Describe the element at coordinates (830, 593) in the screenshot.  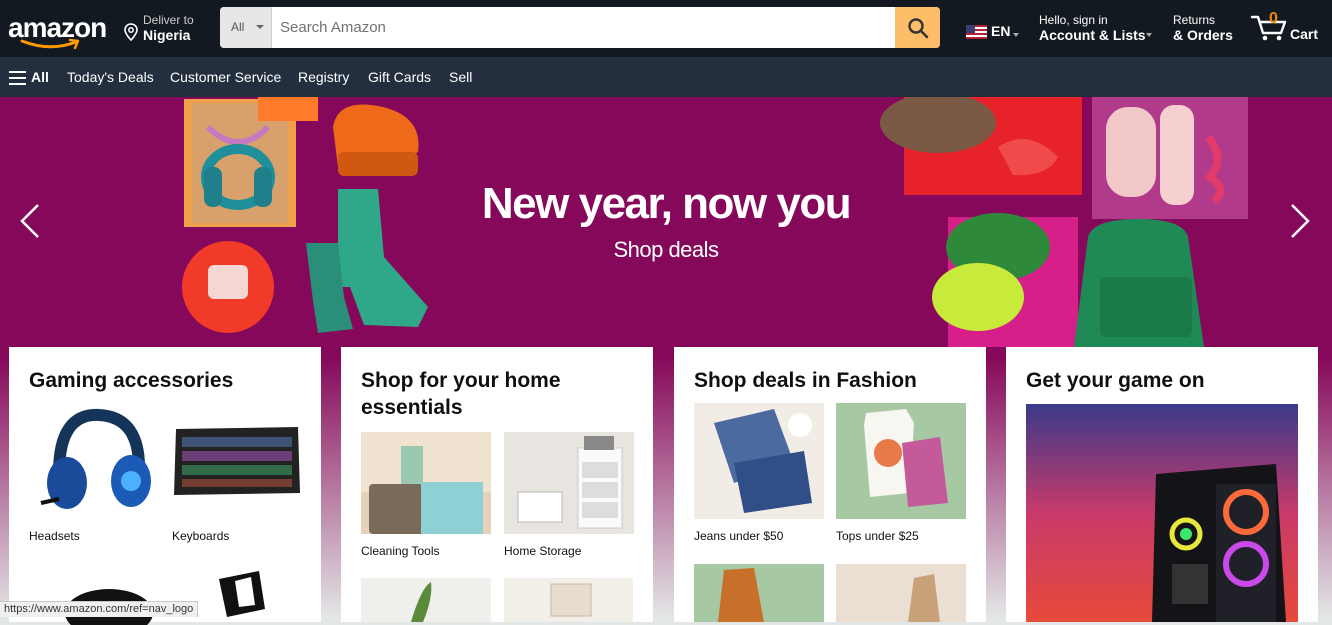
I see `fashion-more-products-image` at that location.